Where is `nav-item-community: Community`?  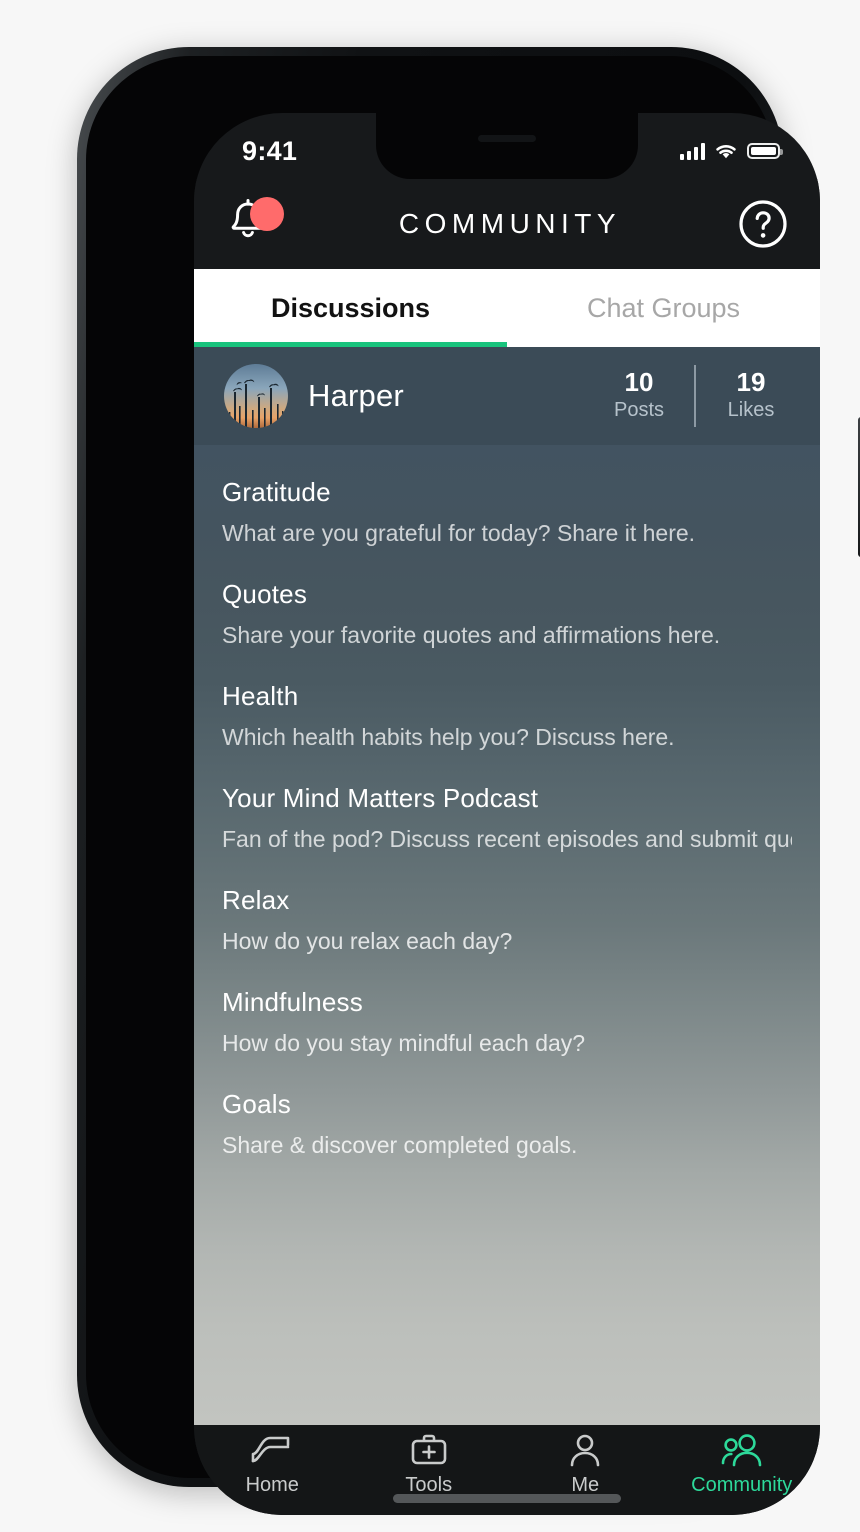
nav-item-community: Community is located at coordinates (742, 1465).